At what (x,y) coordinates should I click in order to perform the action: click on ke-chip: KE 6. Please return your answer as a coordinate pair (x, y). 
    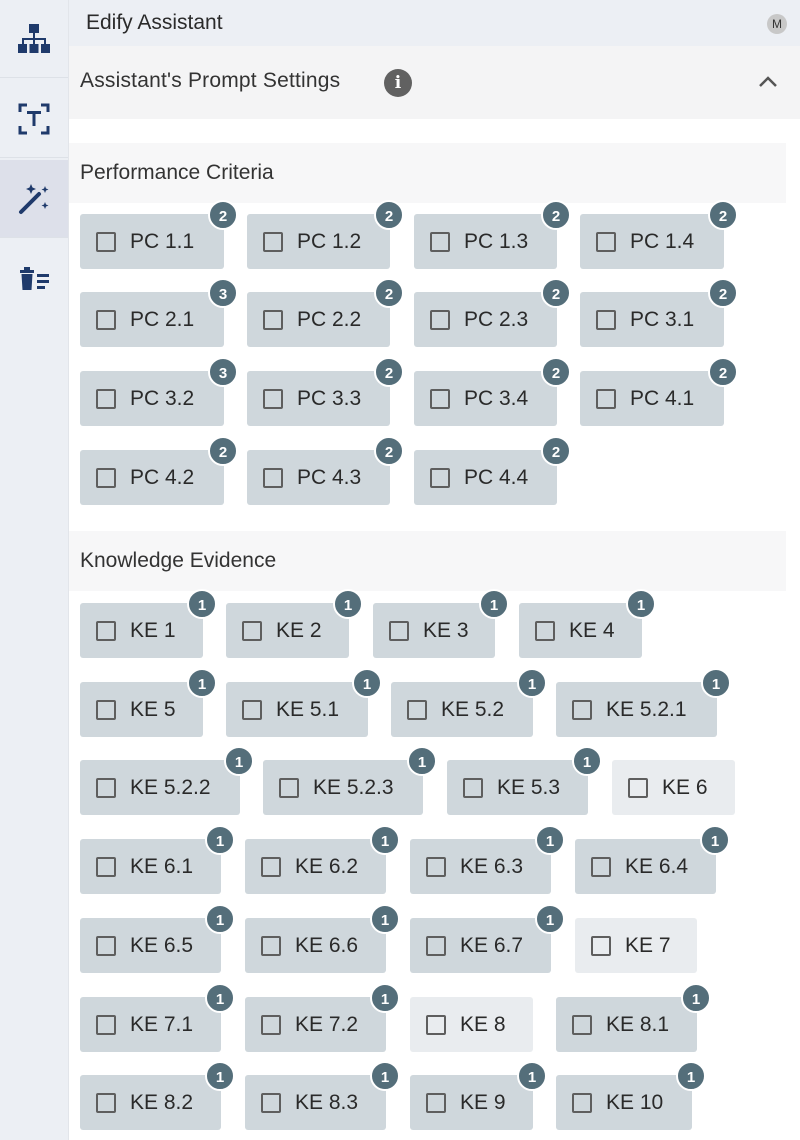
    Looking at the image, I should click on (673, 787).